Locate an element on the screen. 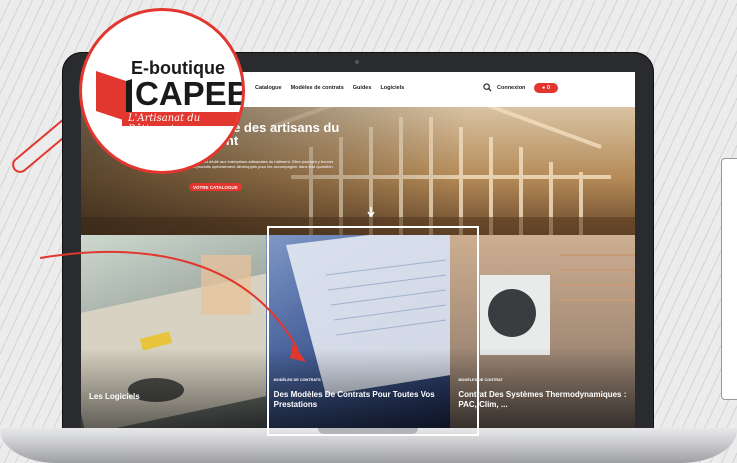 The width and height of the screenshot is (737, 463). cart-count: 0 is located at coordinates (548, 88).